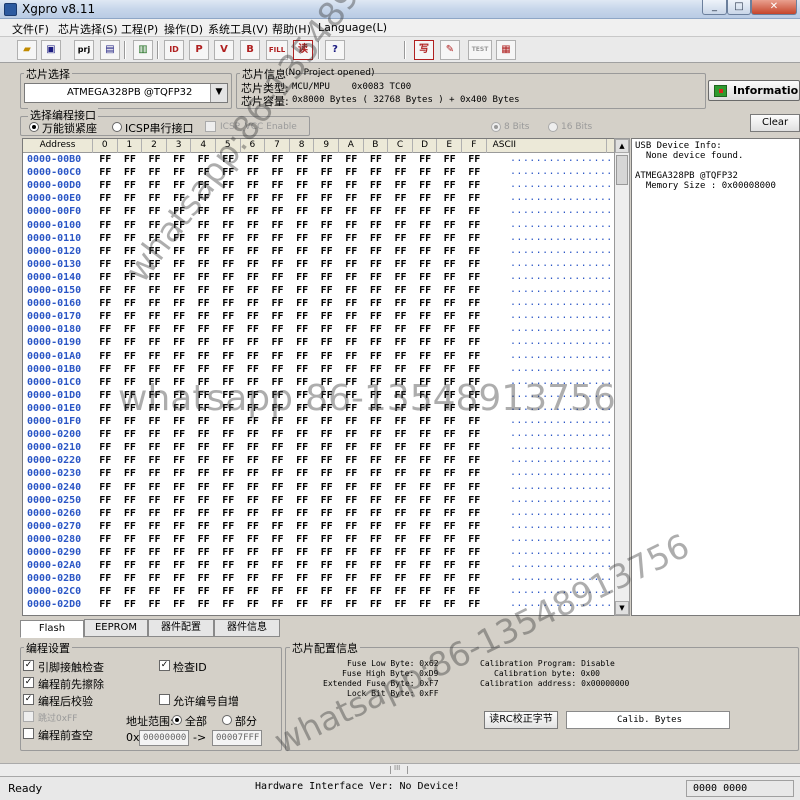 The height and width of the screenshot is (800, 800). Describe the element at coordinates (238, 29) in the screenshot. I see `menu-tools: 系统工具(V)` at that location.